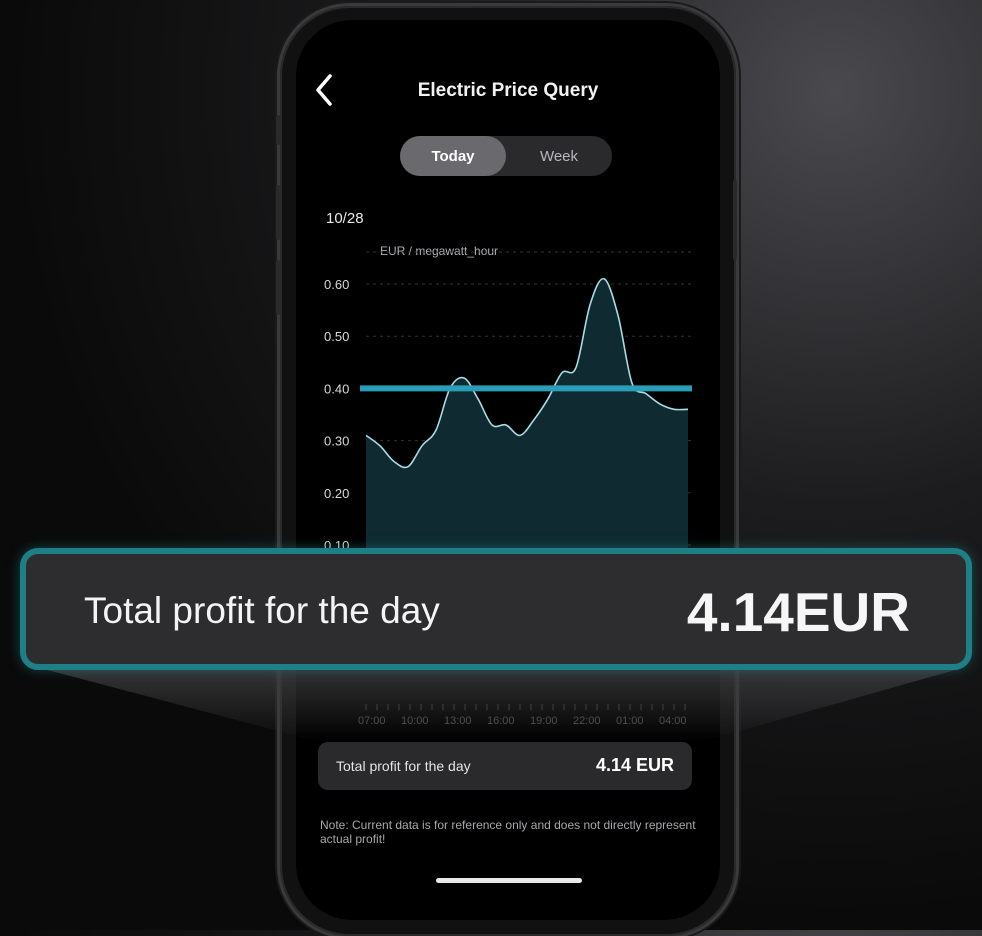 This screenshot has height=936, width=982. I want to click on x-tick-label: 01:00, so click(630, 721).